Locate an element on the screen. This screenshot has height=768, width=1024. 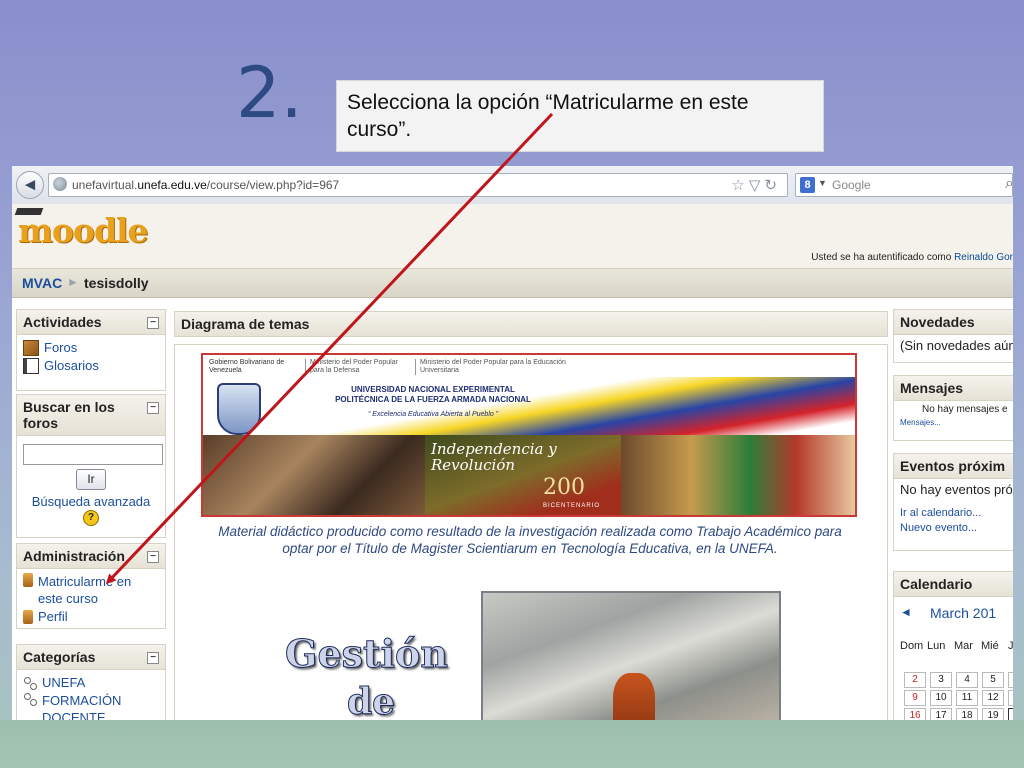
news-empty-text: (Sin novedades aún is located at coordinates (956, 345).